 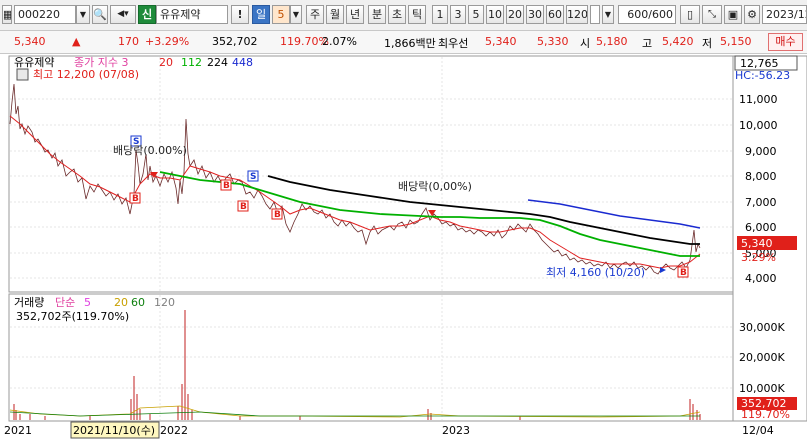 I want to click on x-label-right: 12/04, so click(x=758, y=430).